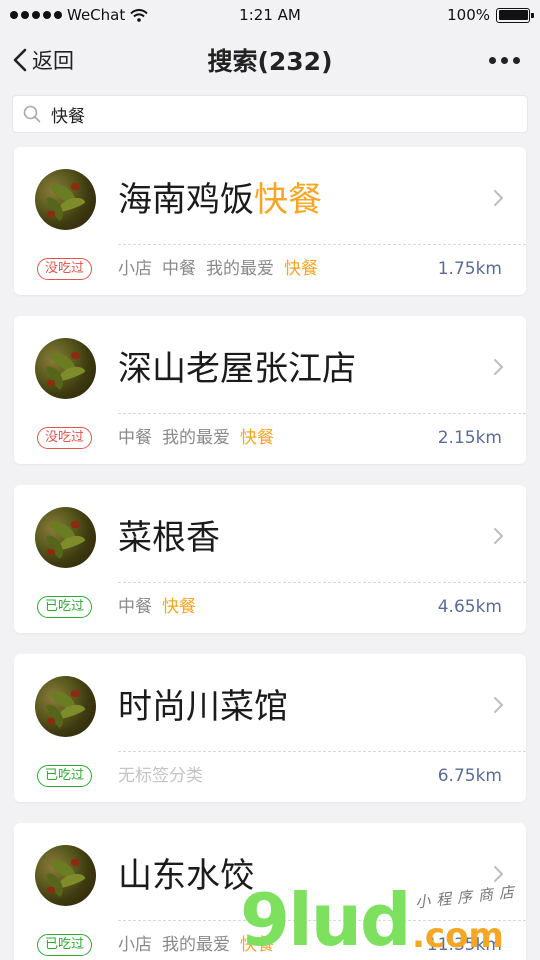  I want to click on restaurant-name: 菜根香, so click(169, 538).